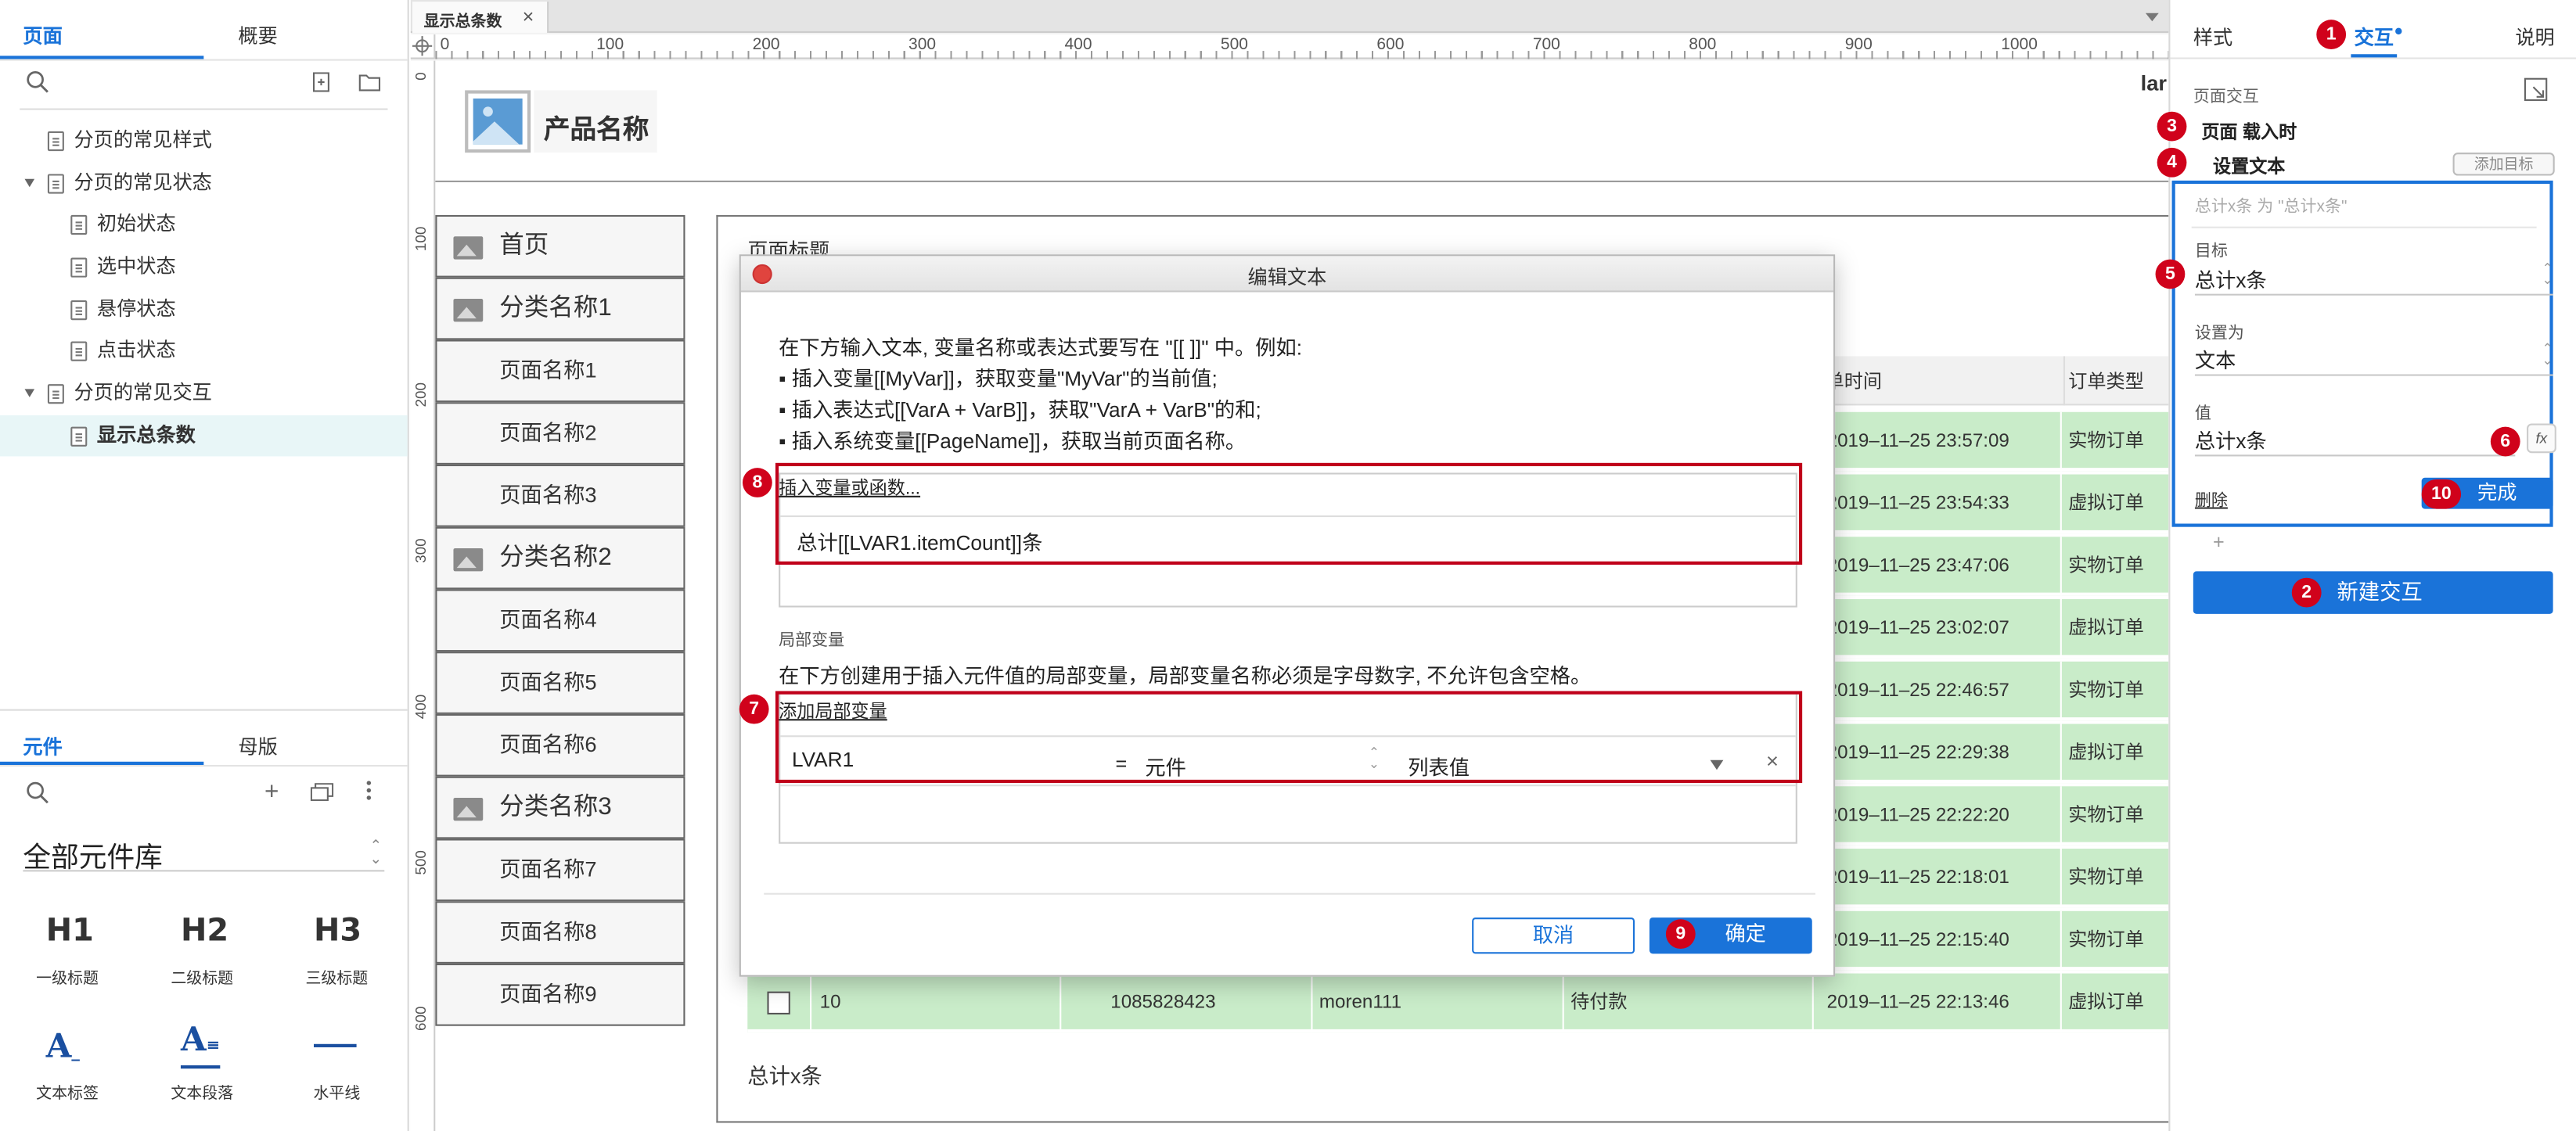 This screenshot has height=1131, width=2576. What do you see at coordinates (322, 82) in the screenshot?
I see `add-page-icon` at bounding box center [322, 82].